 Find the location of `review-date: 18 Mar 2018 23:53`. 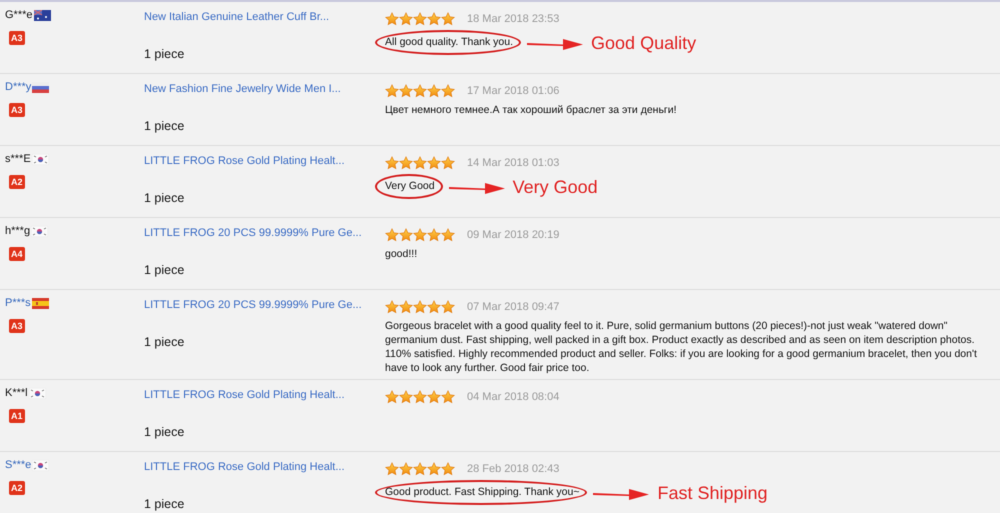

review-date: 18 Mar 2018 23:53 is located at coordinates (513, 19).